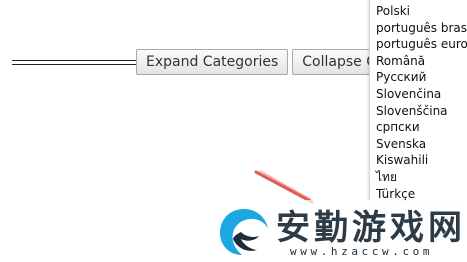 This screenshot has width=467, height=262. What do you see at coordinates (212, 62) in the screenshot?
I see `expand-categories-button: Expand Categories` at bounding box center [212, 62].